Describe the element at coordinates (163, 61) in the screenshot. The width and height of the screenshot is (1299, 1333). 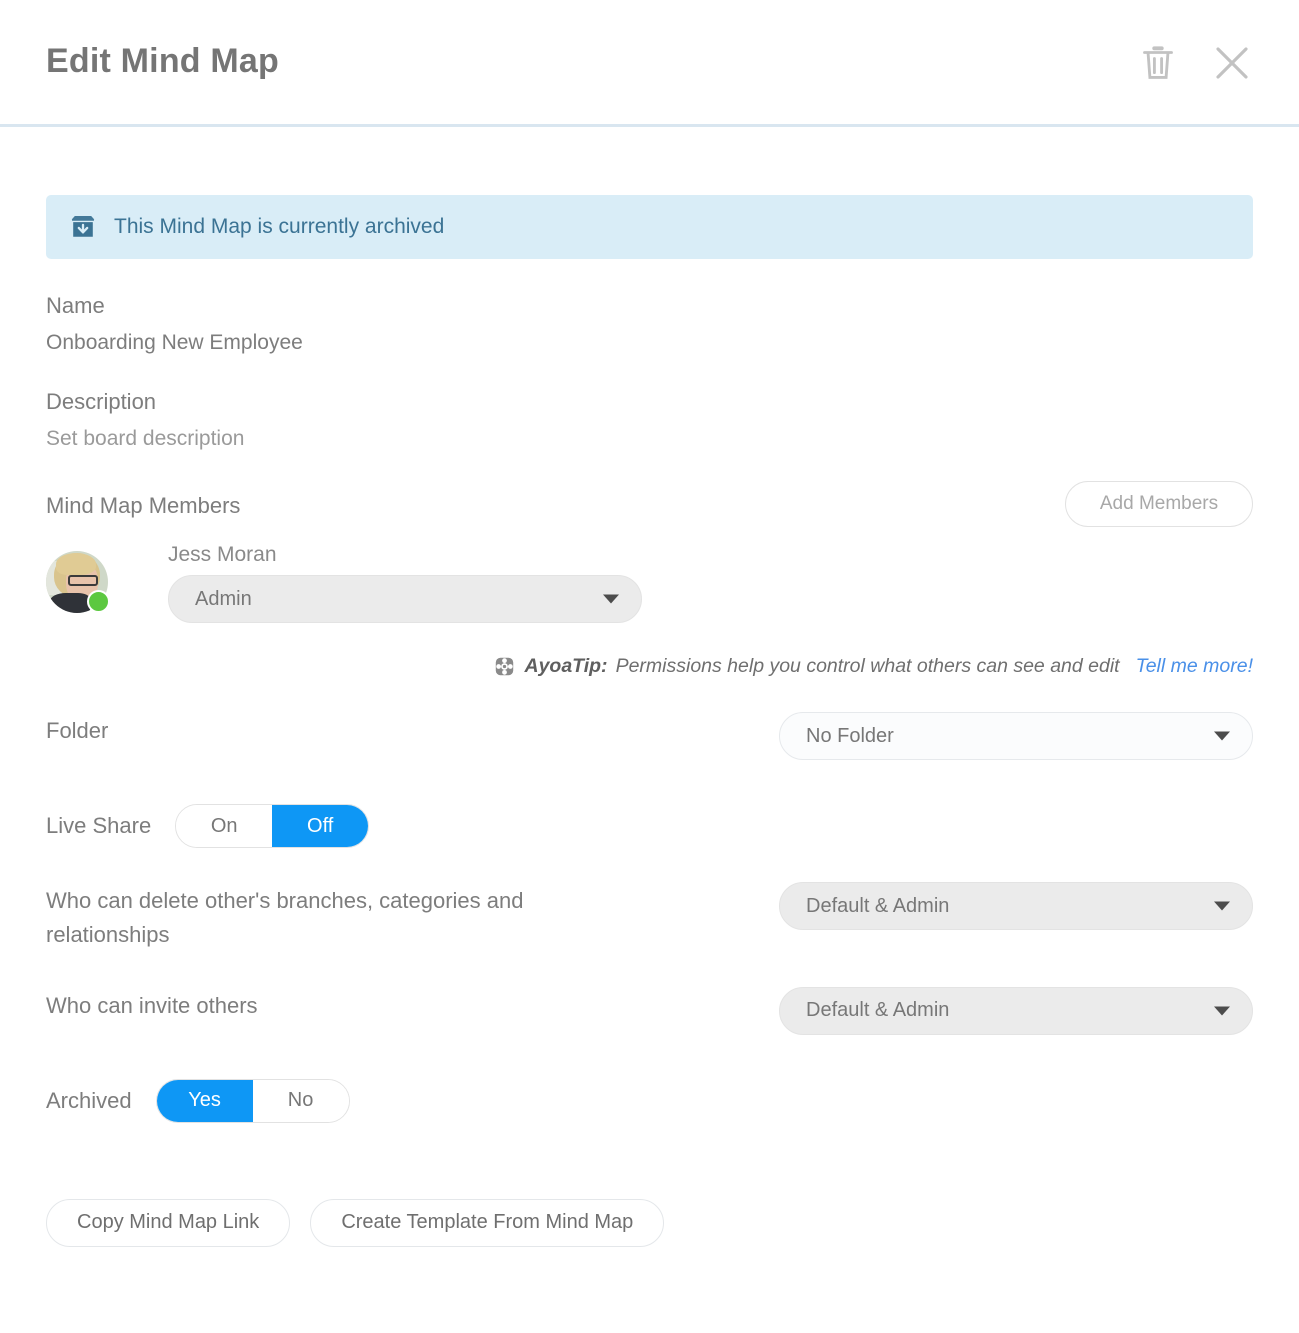
I see `page-title: Edit Mind Map` at that location.